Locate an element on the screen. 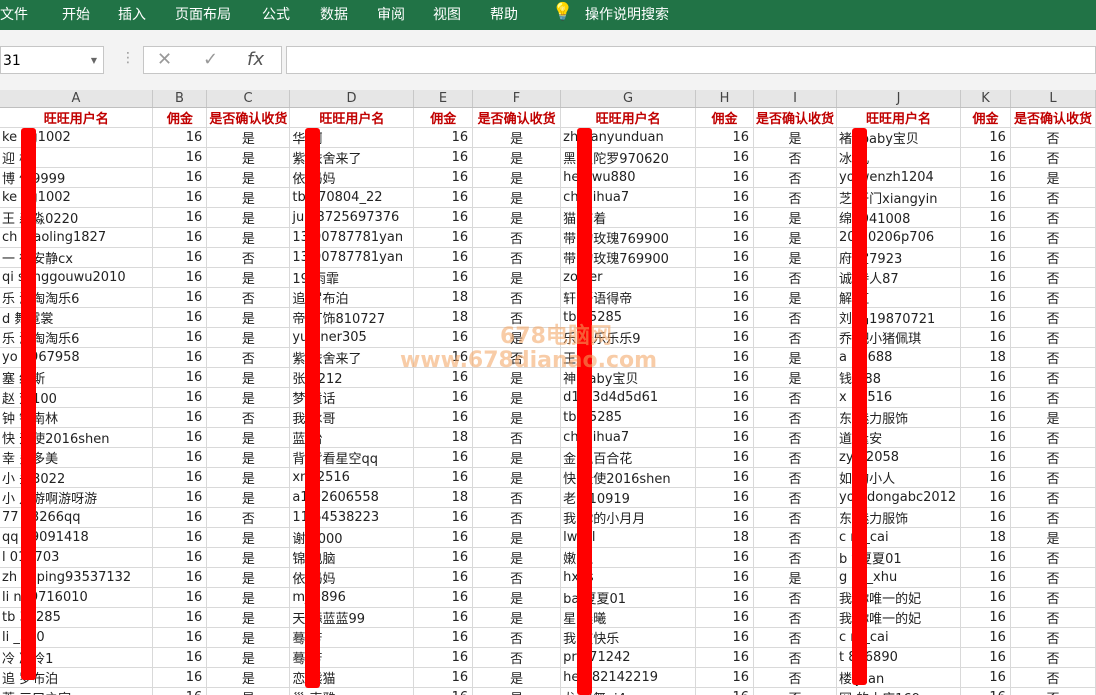 The height and width of the screenshot is (695, 1096). tab-file: 文件 is located at coordinates (14, 14).